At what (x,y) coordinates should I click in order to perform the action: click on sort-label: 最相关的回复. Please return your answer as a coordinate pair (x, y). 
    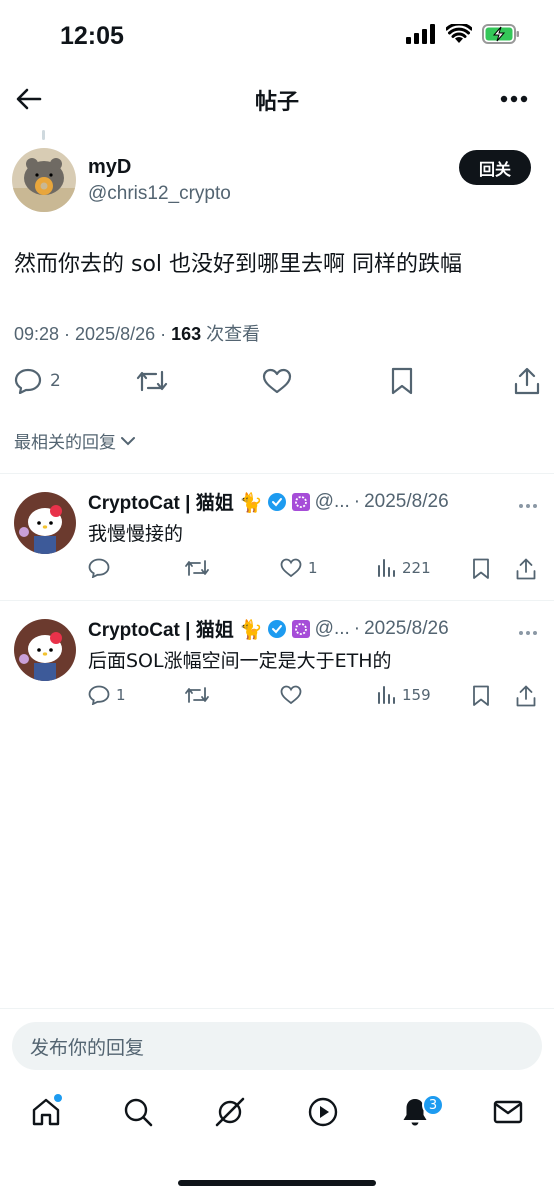
    Looking at the image, I should click on (65, 443).